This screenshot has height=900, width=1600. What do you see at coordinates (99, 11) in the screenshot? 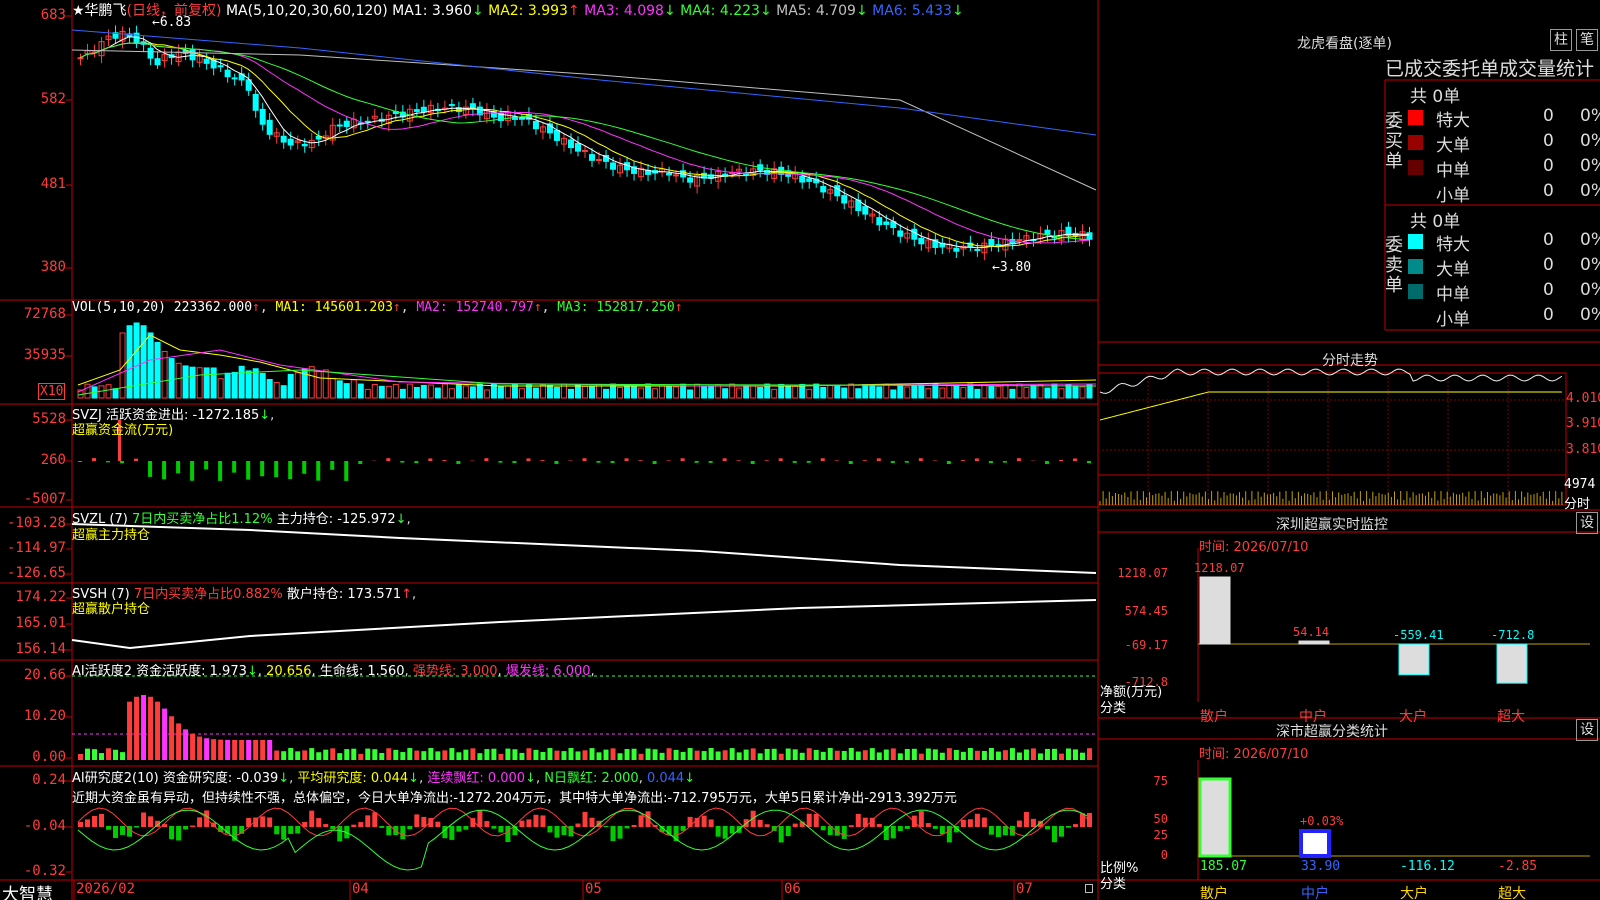
I see `stock-title: ★华鹏飞` at bounding box center [99, 11].